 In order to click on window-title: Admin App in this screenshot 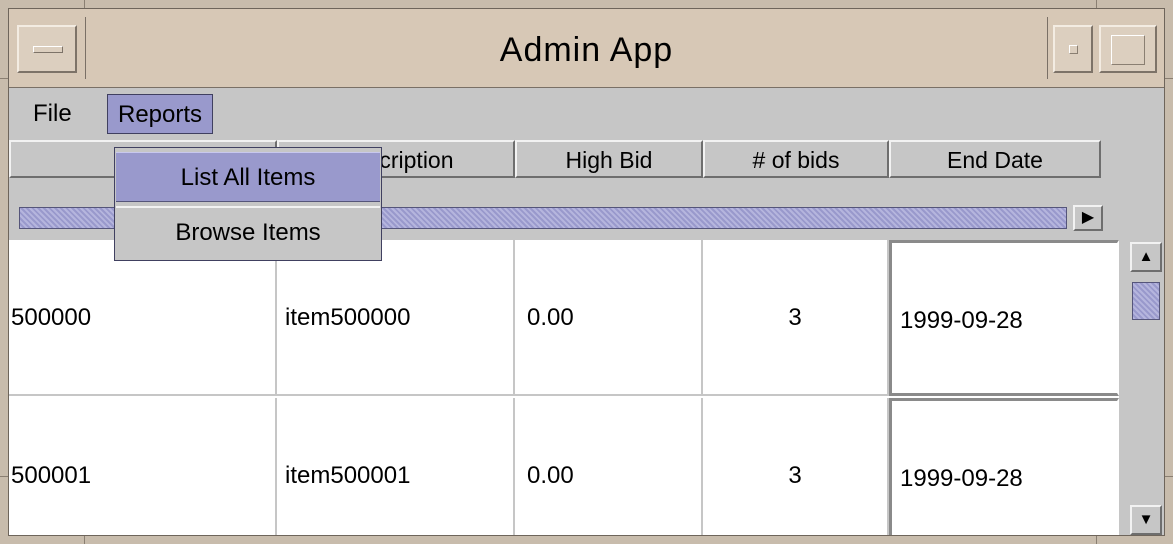, I will do `click(586, 50)`.